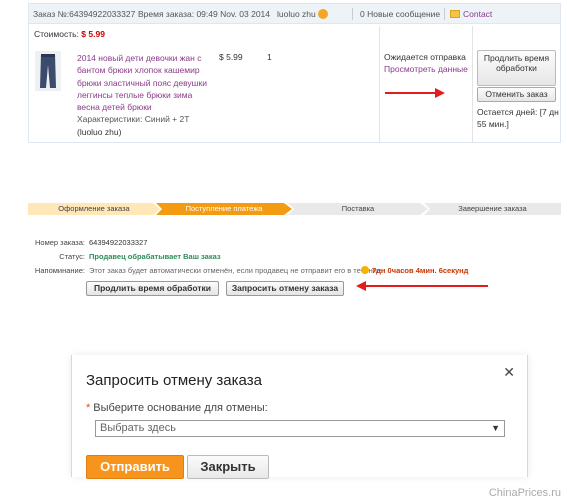 This screenshot has height=504, width=567. What do you see at coordinates (426, 69) in the screenshot?
I see `view-details-link: Просмотреть данные` at bounding box center [426, 69].